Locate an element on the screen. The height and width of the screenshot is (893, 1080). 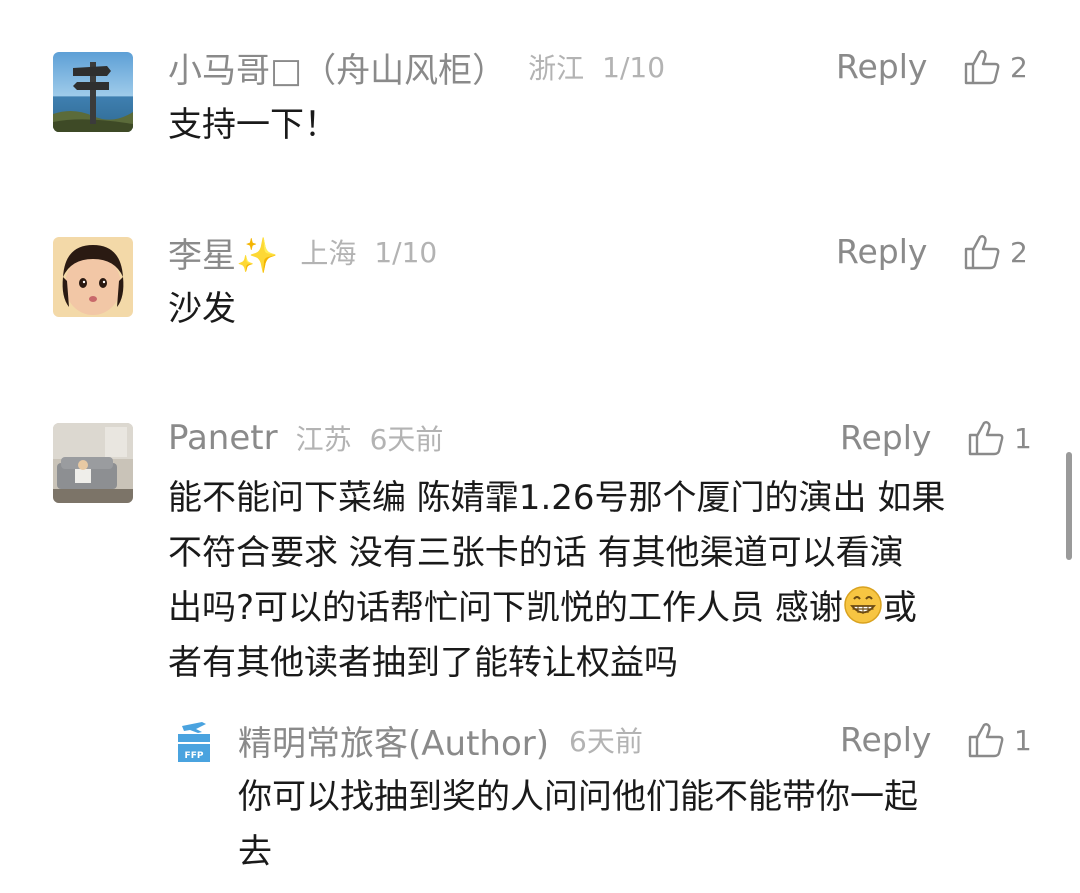
living-room-photo-avatar-icon is located at coordinates (93, 463).